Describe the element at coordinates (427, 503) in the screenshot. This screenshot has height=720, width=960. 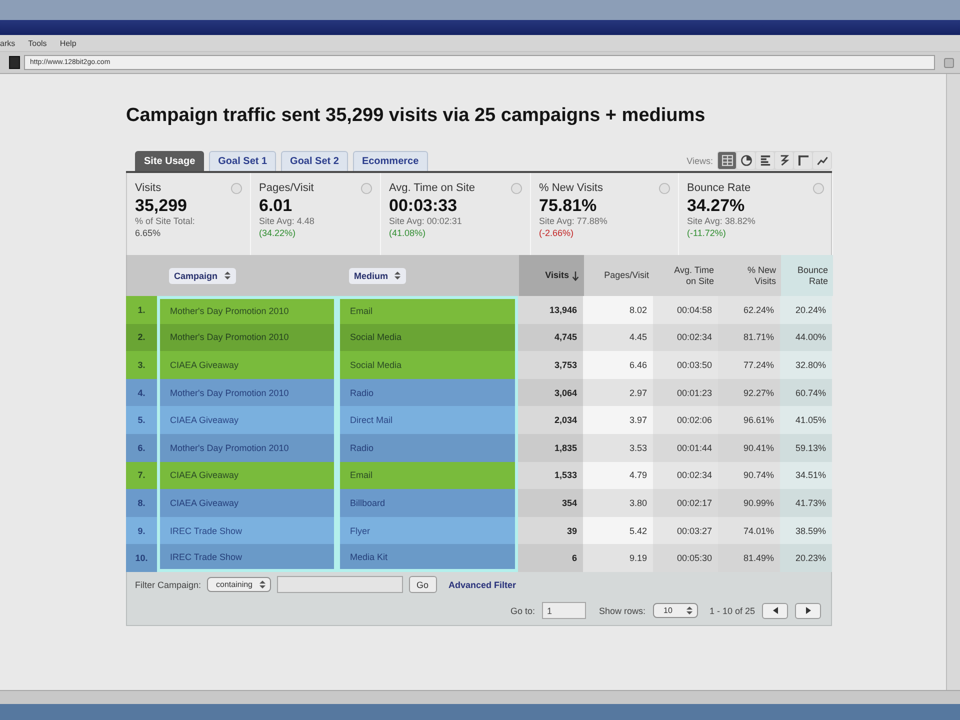
I see `table-cell: Billboard` at that location.